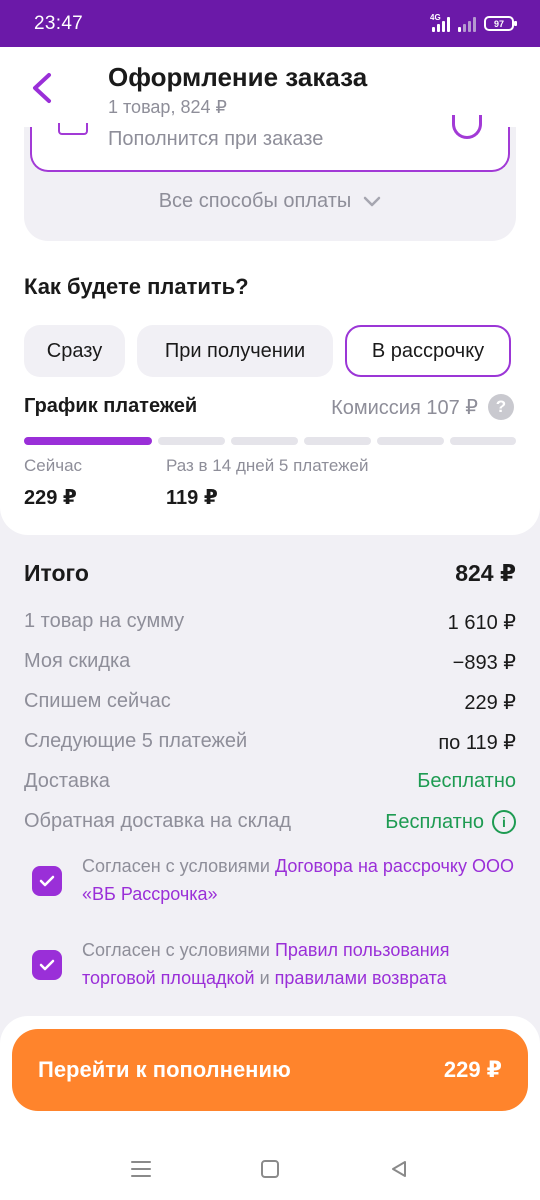  What do you see at coordinates (361, 978) in the screenshot?
I see `return-rules-link: правилами возврата` at bounding box center [361, 978].